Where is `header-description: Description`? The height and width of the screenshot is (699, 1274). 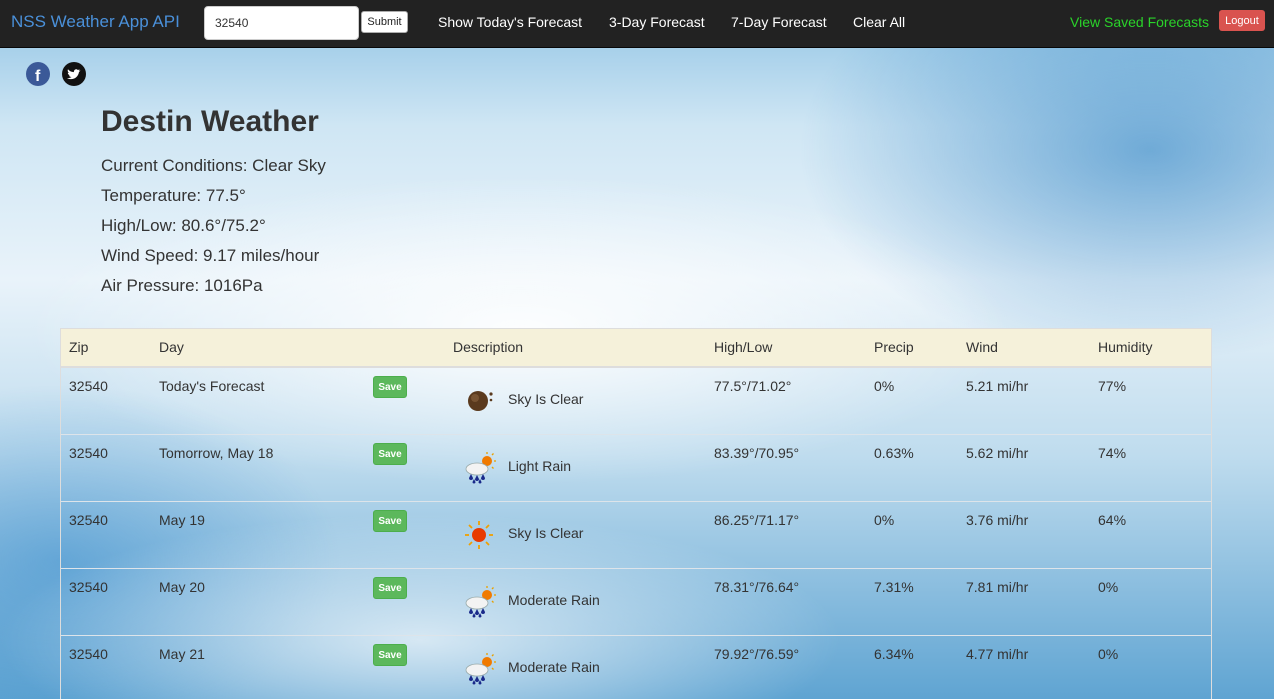 header-description: Description is located at coordinates (488, 347).